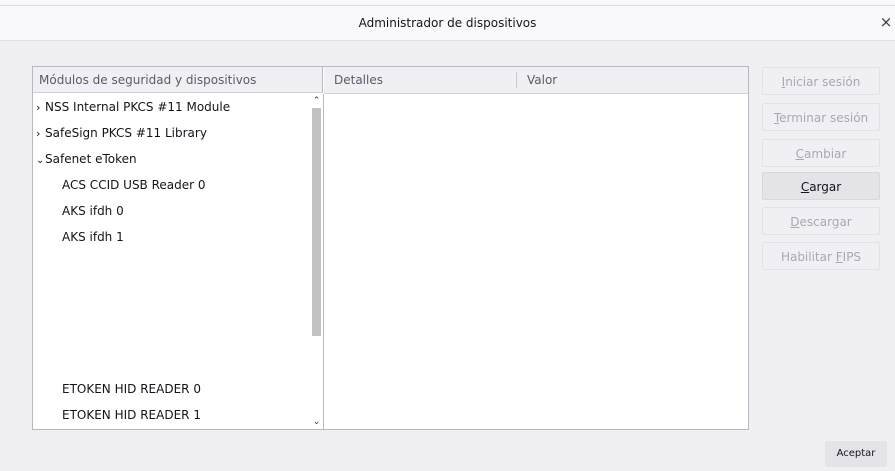 The image size is (895, 471). Describe the element at coordinates (516, 80) in the screenshot. I see `column-divider` at that location.